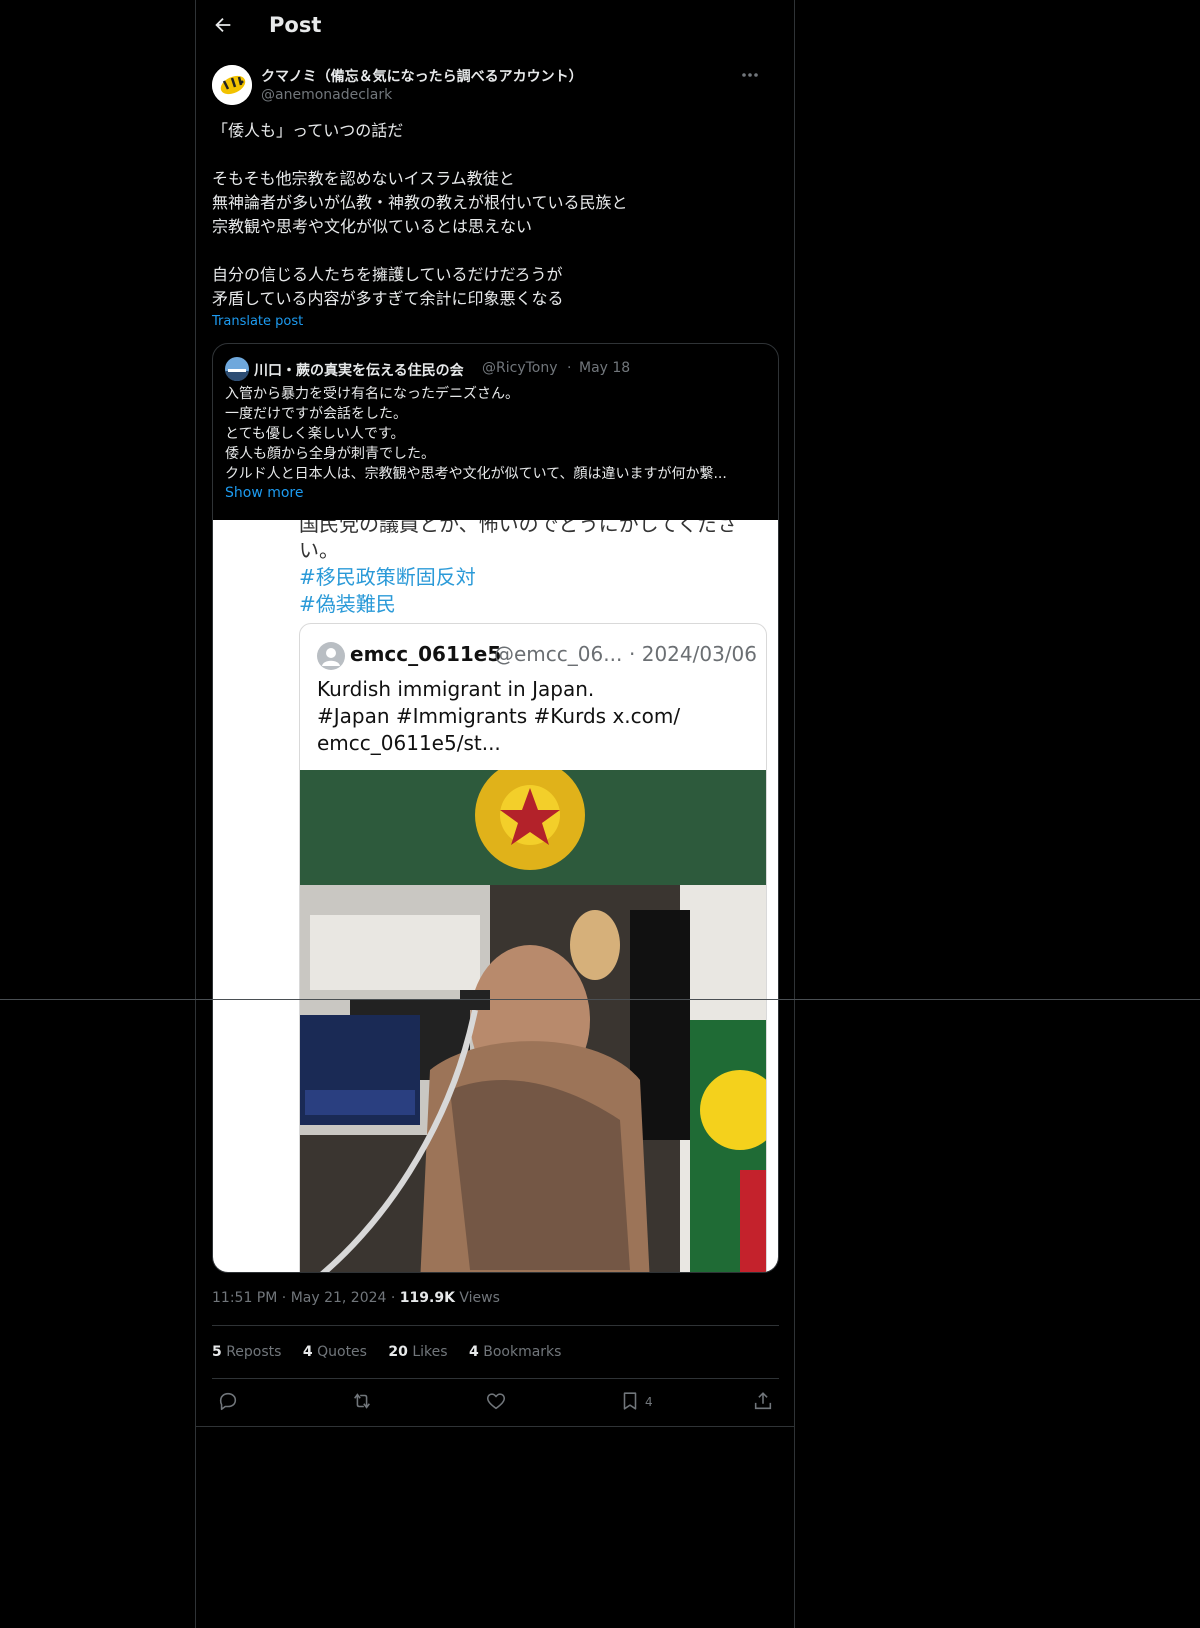 This screenshot has width=1200, height=1628. I want to click on quoted-text-line: とても優しく楽しい人です。, so click(315, 434).